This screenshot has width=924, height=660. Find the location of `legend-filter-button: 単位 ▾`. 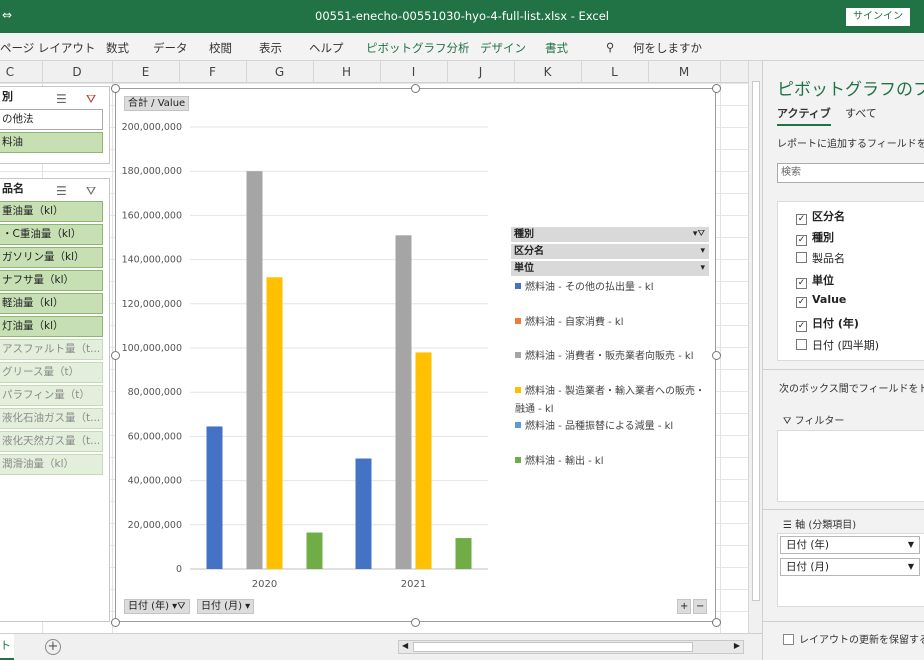

legend-filter-button: 単位 ▾ is located at coordinates (610, 268).